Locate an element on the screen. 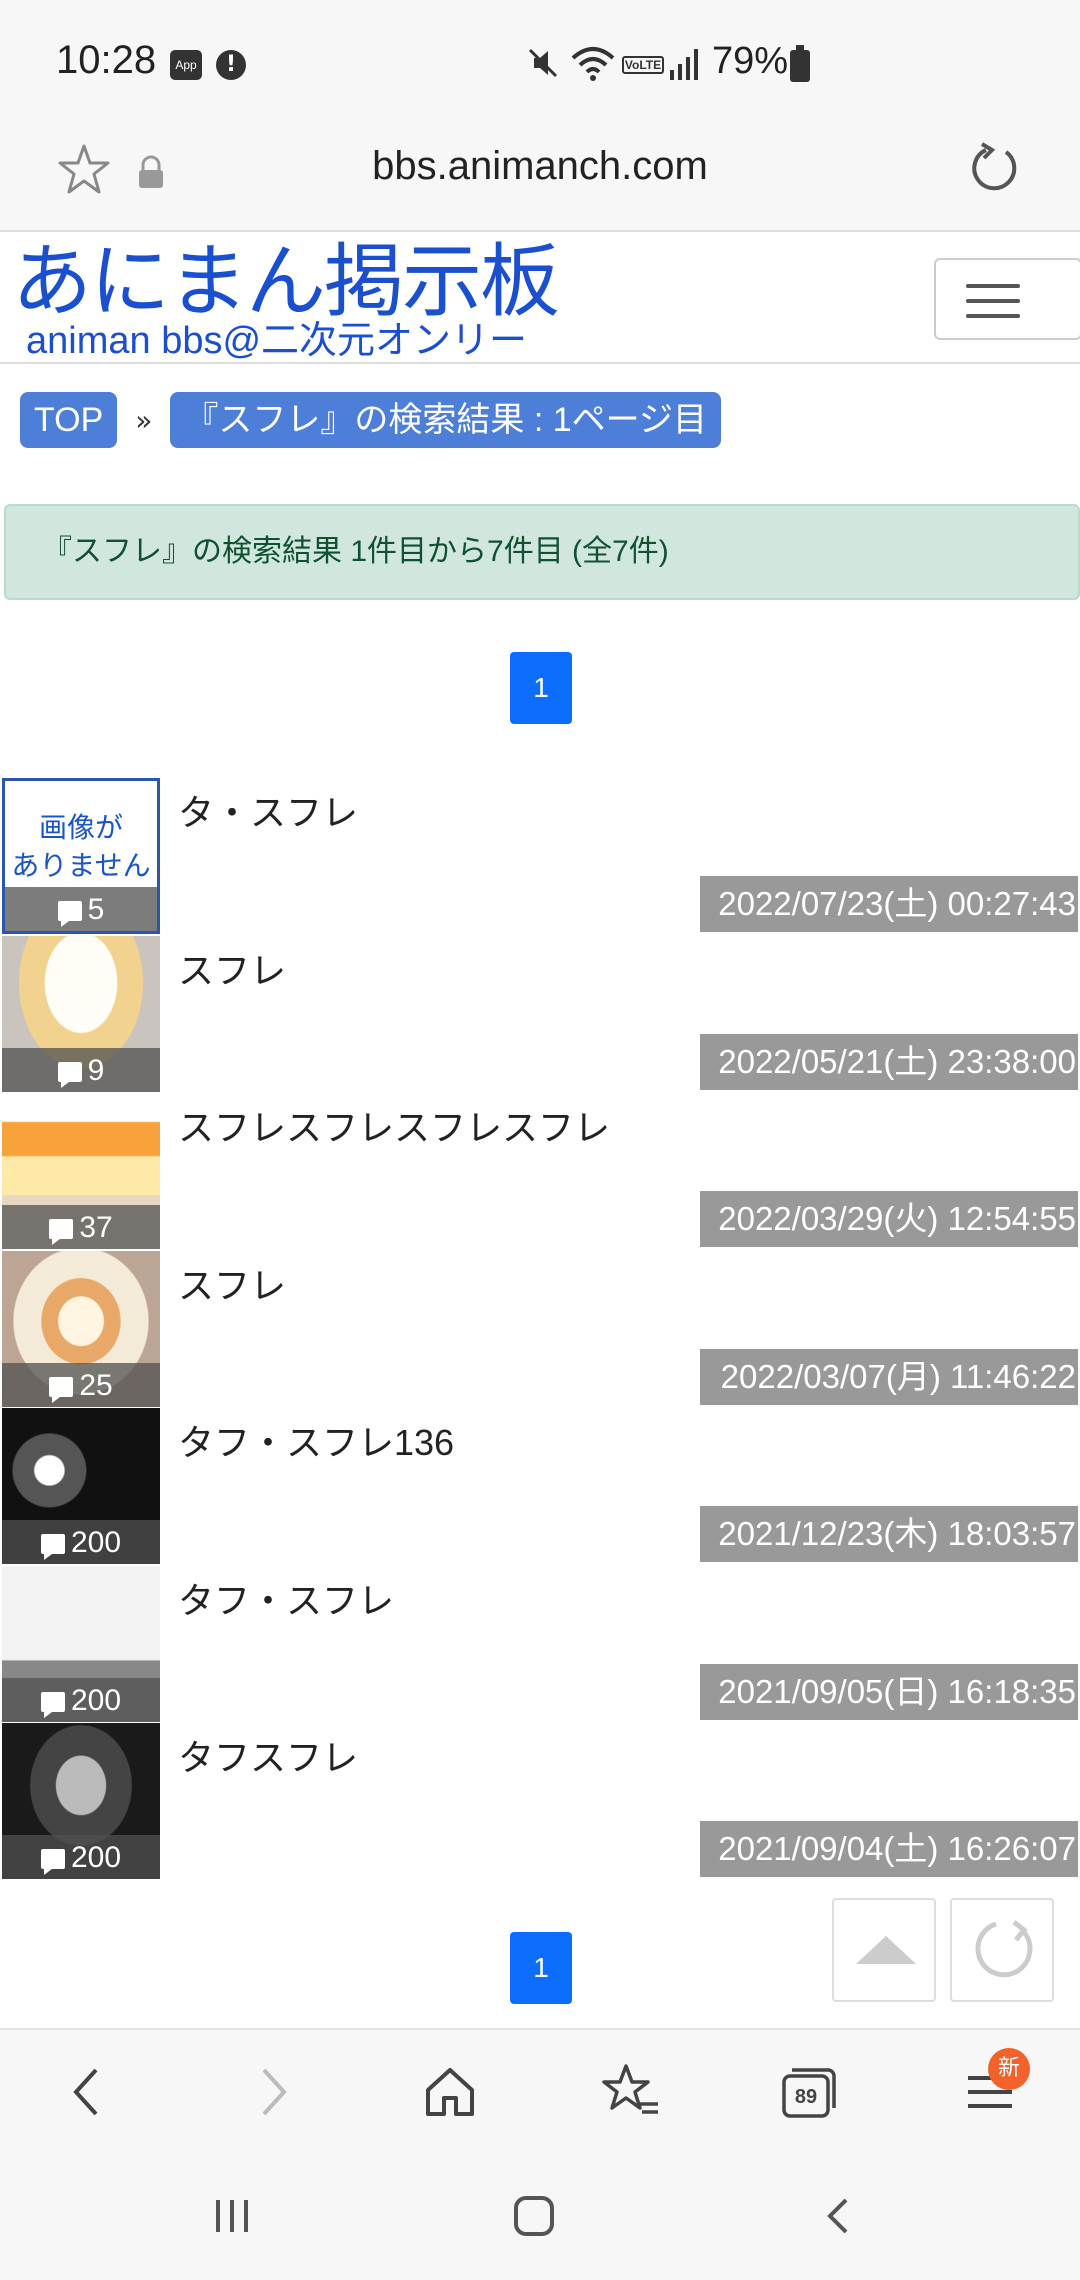 This screenshot has height=2280, width=1080. reply-count: 9 is located at coordinates (81, 1069).